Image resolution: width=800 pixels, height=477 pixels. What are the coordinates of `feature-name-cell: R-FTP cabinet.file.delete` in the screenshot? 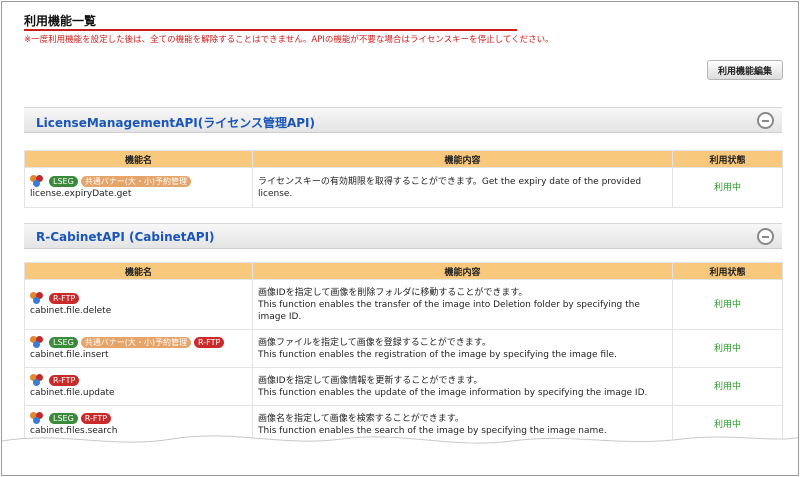 It's located at (138, 304).